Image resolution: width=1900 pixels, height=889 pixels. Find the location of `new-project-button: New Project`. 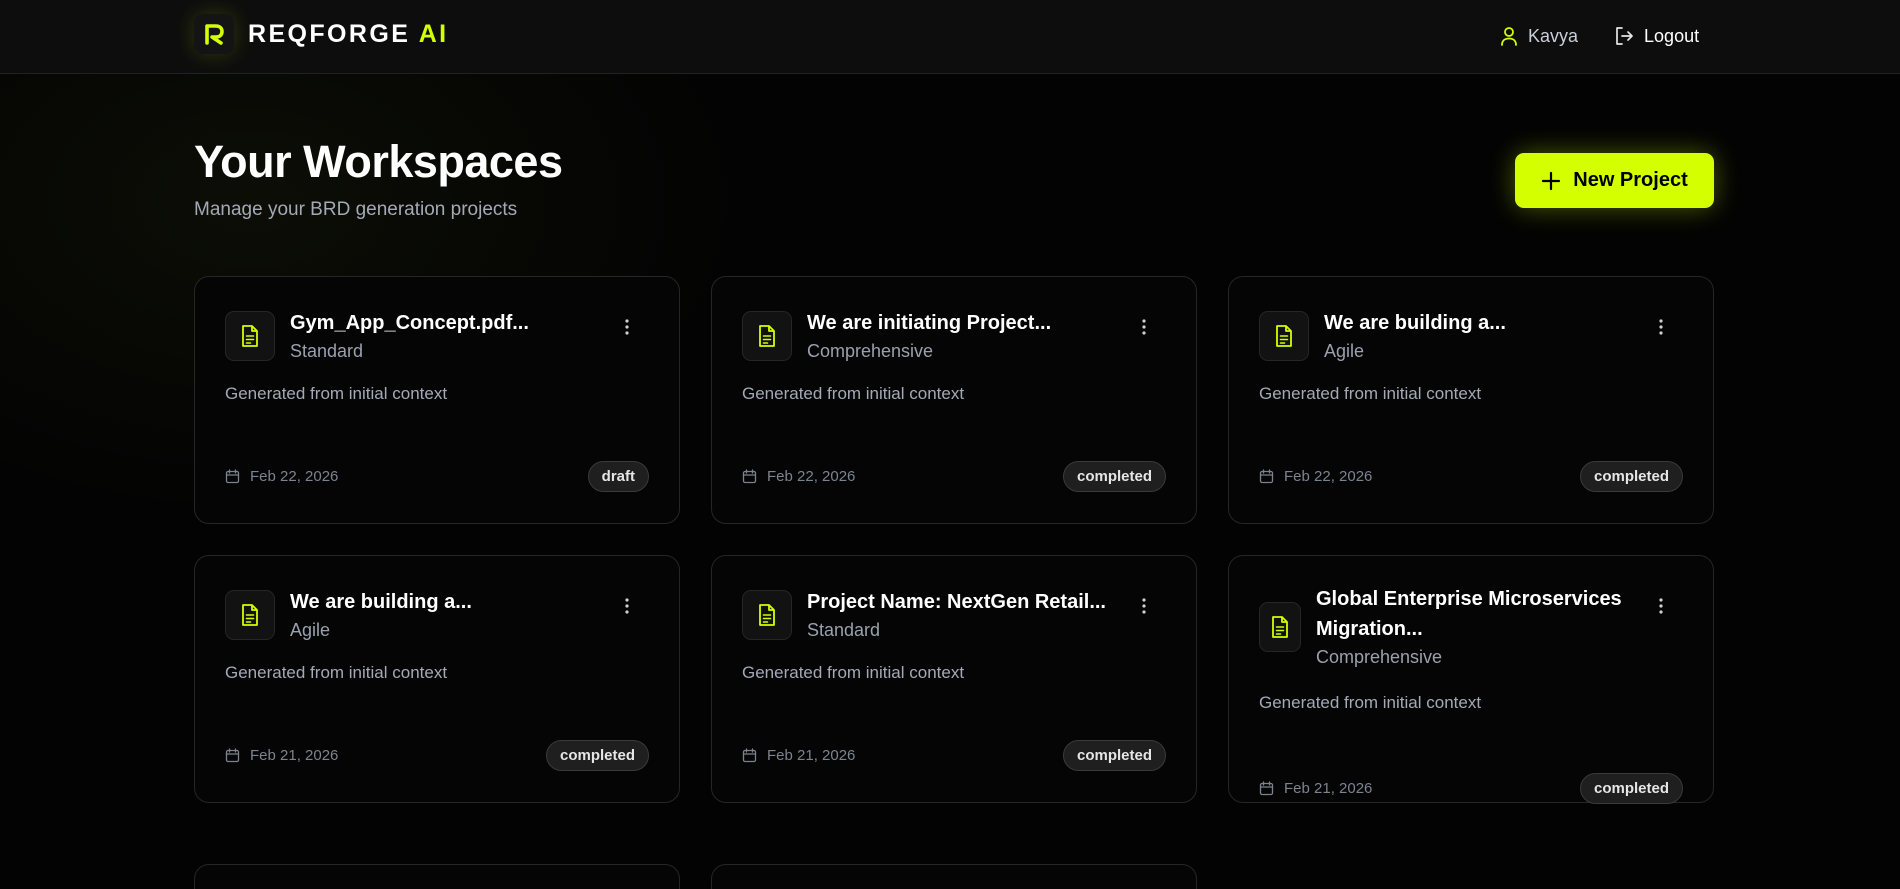

new-project-button: New Project is located at coordinates (1614, 180).